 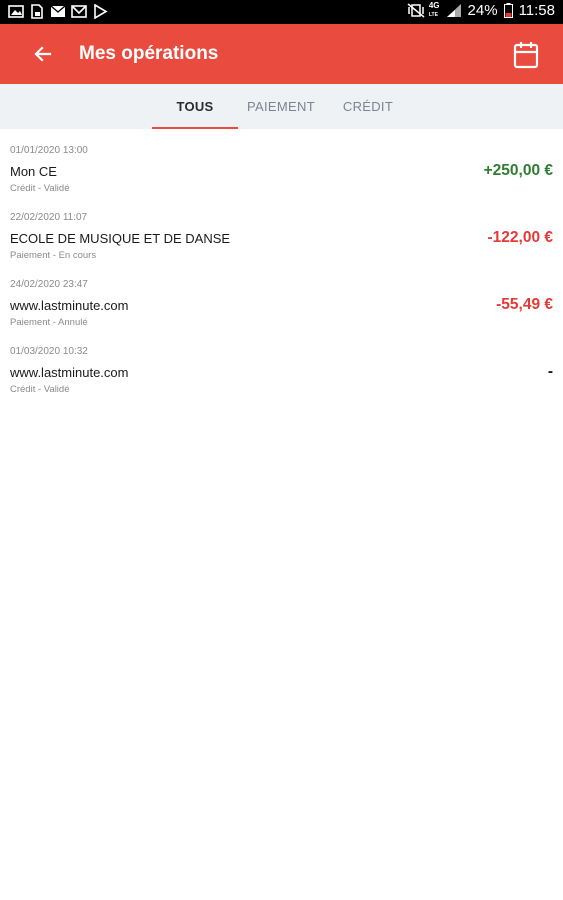 I want to click on sim-icon, so click(x=37, y=11).